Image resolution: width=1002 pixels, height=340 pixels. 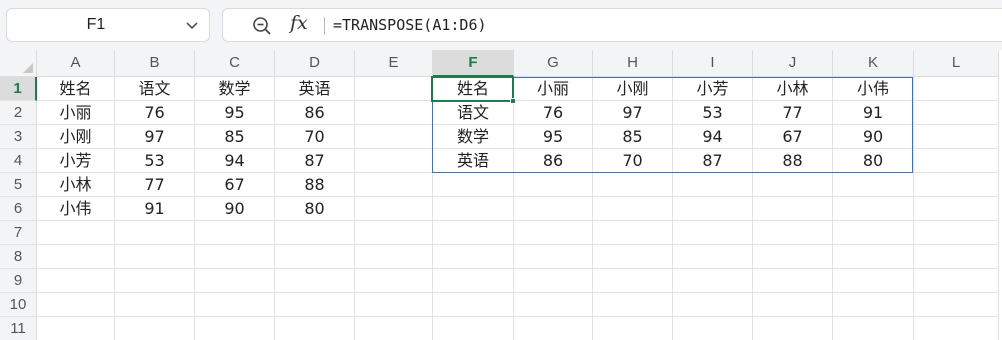 What do you see at coordinates (553, 233) in the screenshot?
I see `cell-g7` at bounding box center [553, 233].